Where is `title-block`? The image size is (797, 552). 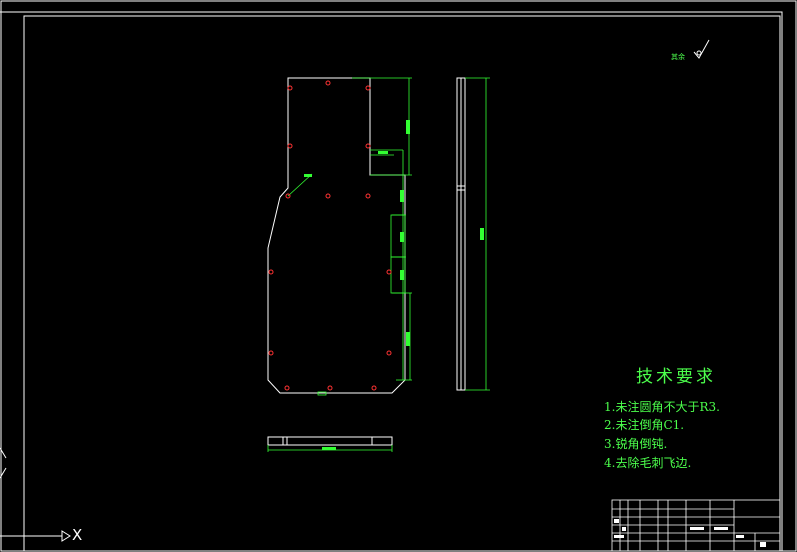
title-block is located at coordinates (696, 525).